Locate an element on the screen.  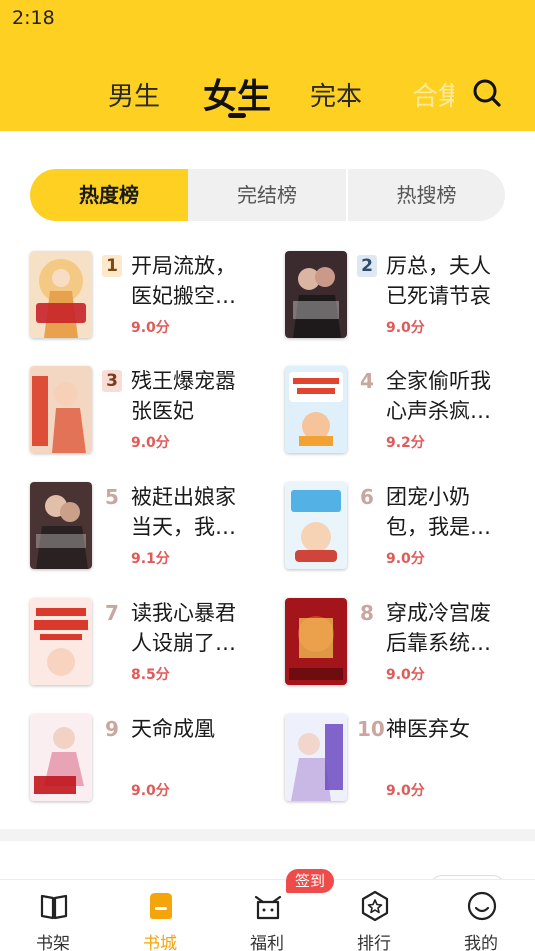
ranking-tab-hot: 热度榜 is located at coordinates (109, 195).